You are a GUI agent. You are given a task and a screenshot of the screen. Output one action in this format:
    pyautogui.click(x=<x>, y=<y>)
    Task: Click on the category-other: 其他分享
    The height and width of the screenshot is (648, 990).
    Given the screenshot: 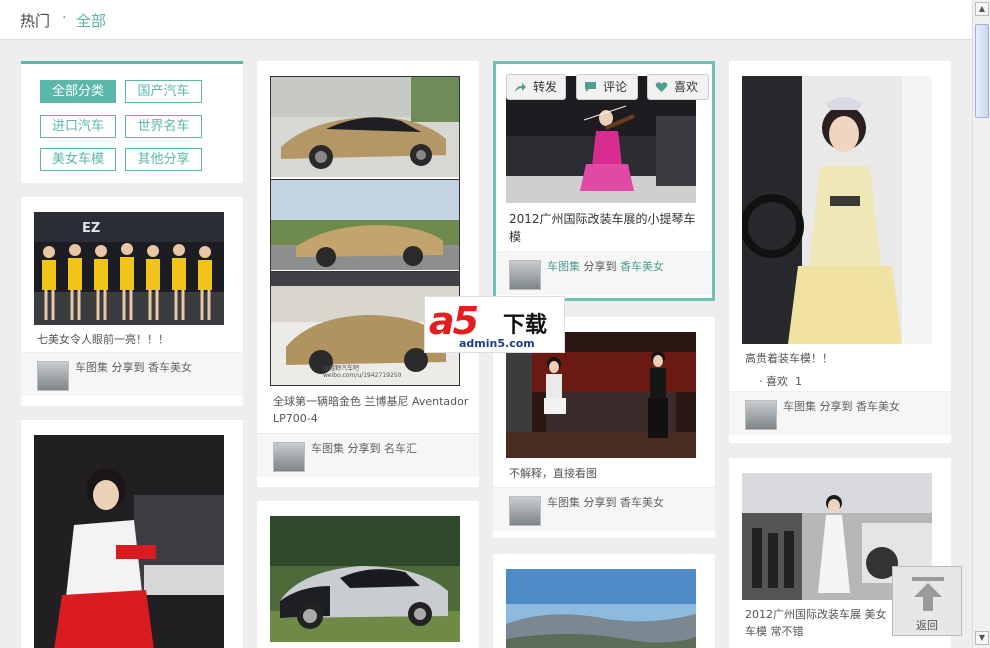 What is the action you would take?
    pyautogui.click(x=163, y=159)
    